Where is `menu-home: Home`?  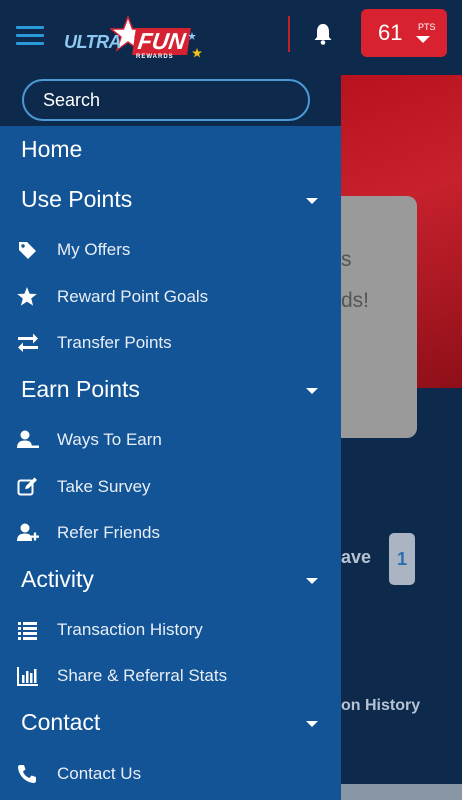
menu-home: Home is located at coordinates (170, 152).